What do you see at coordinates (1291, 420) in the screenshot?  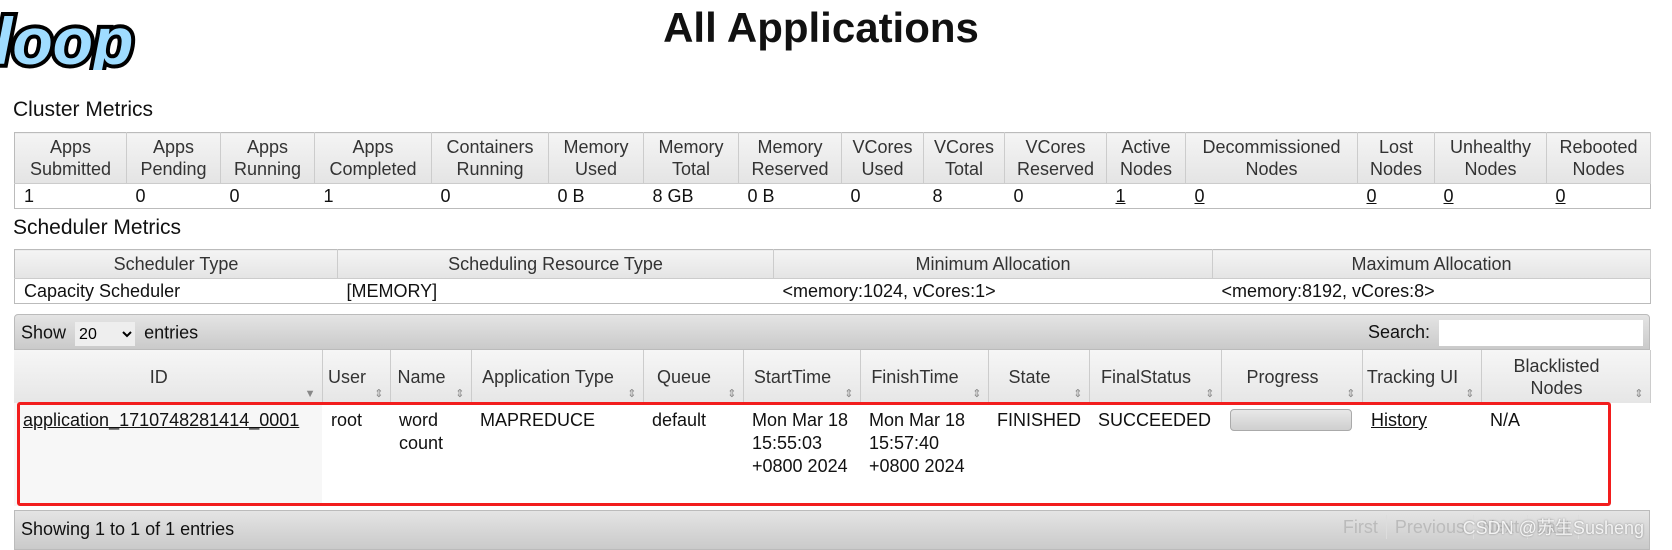 I see `progress-bar` at bounding box center [1291, 420].